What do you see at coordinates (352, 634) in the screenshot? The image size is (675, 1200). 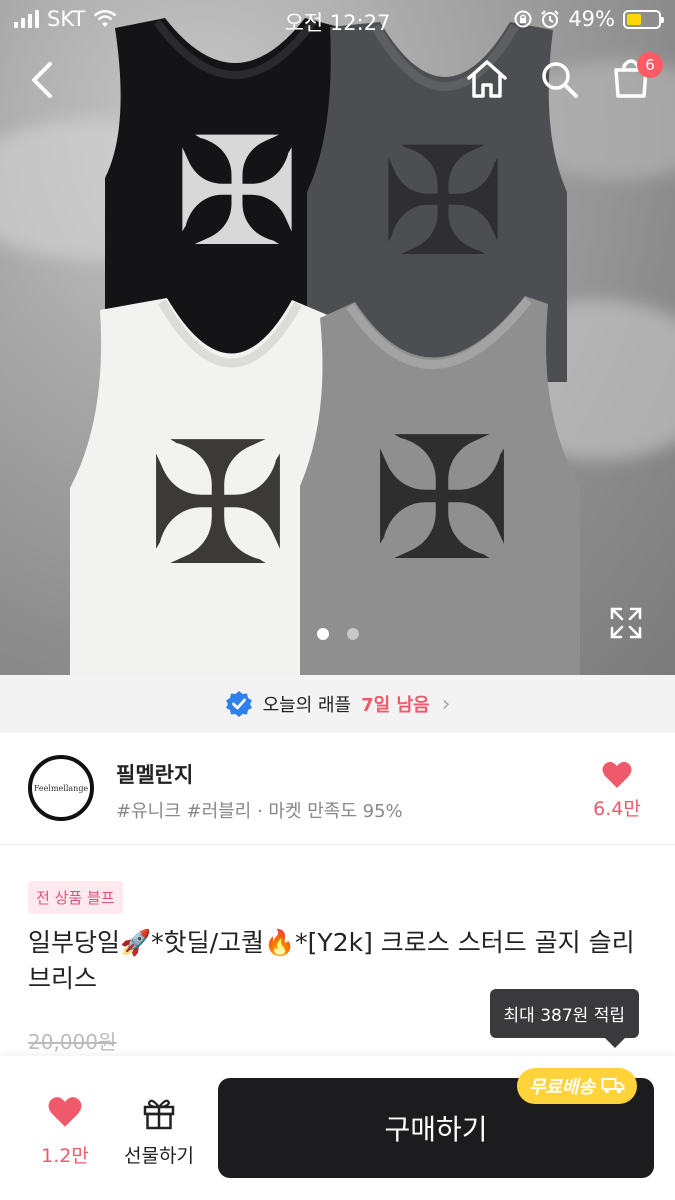 I see `page-dot` at bounding box center [352, 634].